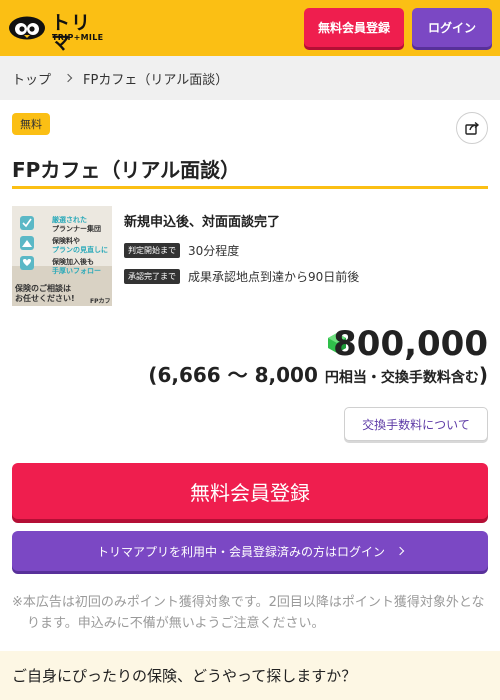 The height and width of the screenshot is (700, 500). Describe the element at coordinates (401, 378) in the screenshot. I see `yen-suffix: 円相当・交換手数料含む` at that location.